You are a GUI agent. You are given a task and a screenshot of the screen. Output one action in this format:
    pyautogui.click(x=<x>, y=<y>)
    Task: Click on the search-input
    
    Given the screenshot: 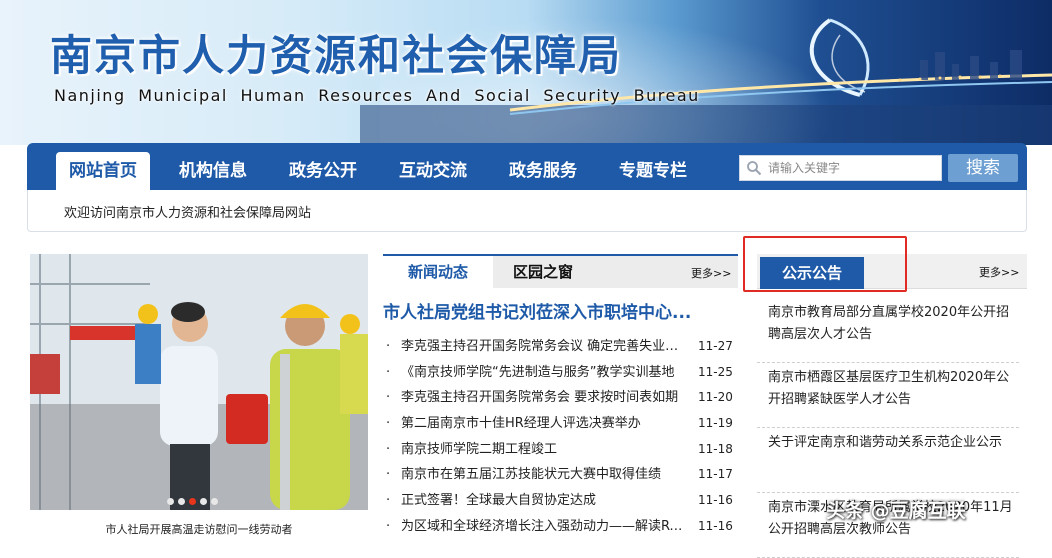 What is the action you would take?
    pyautogui.click(x=852, y=168)
    